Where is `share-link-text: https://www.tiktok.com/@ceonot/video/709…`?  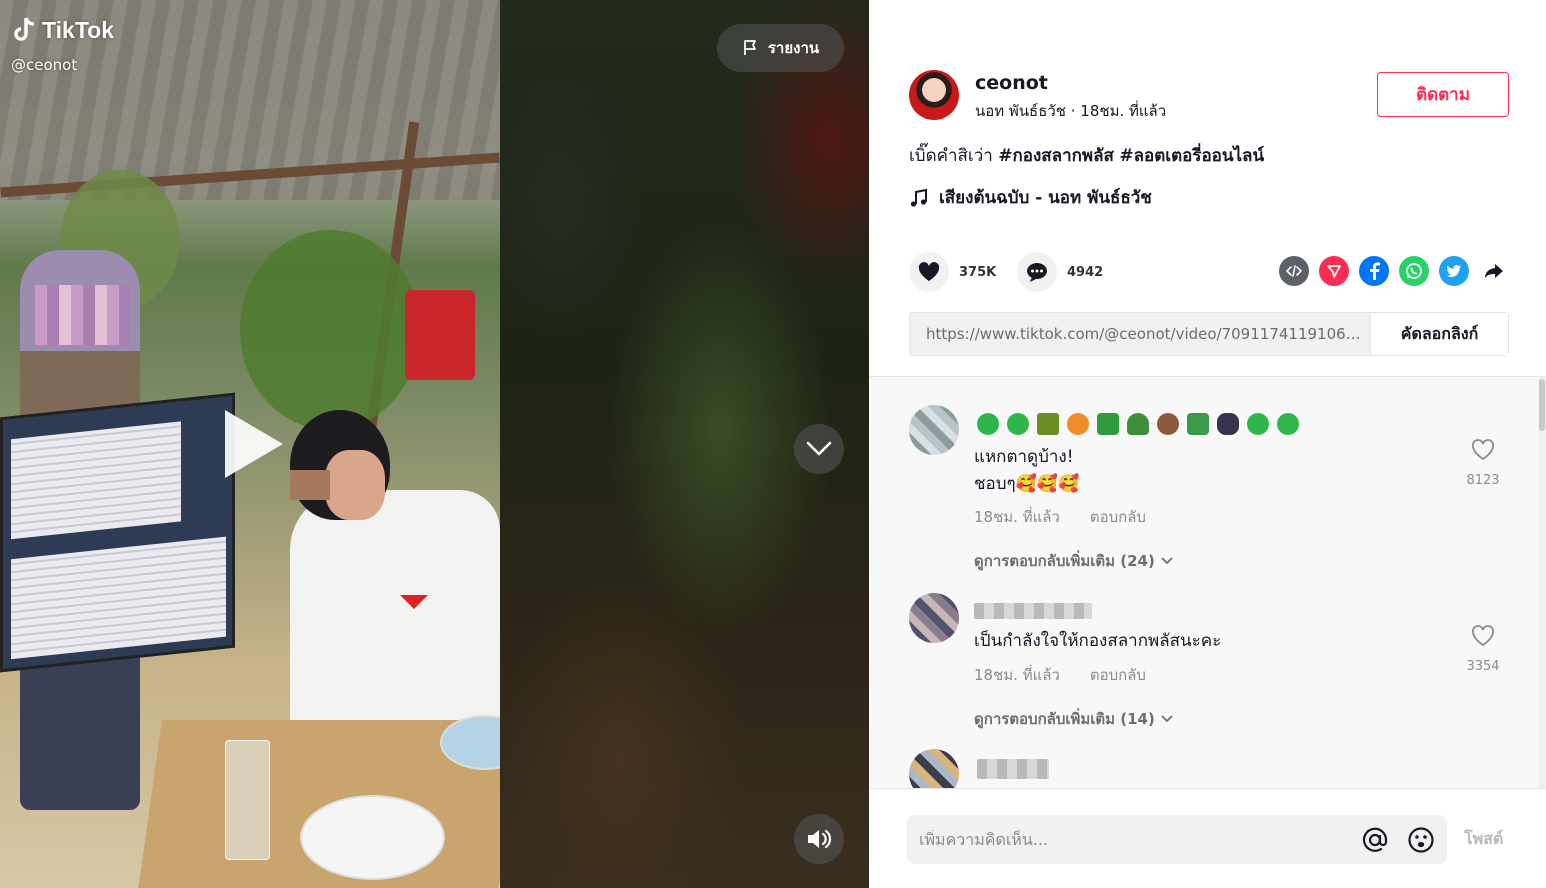
share-link-text: https://www.tiktok.com/@ceonot/video/709… is located at coordinates (1140, 334).